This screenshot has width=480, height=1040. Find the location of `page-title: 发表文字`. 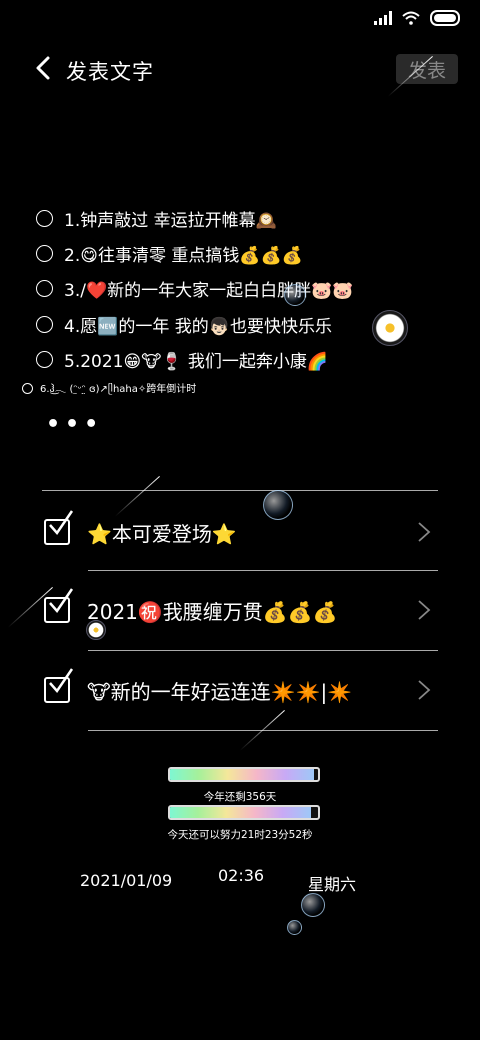

page-title: 发表文字 is located at coordinates (110, 72).